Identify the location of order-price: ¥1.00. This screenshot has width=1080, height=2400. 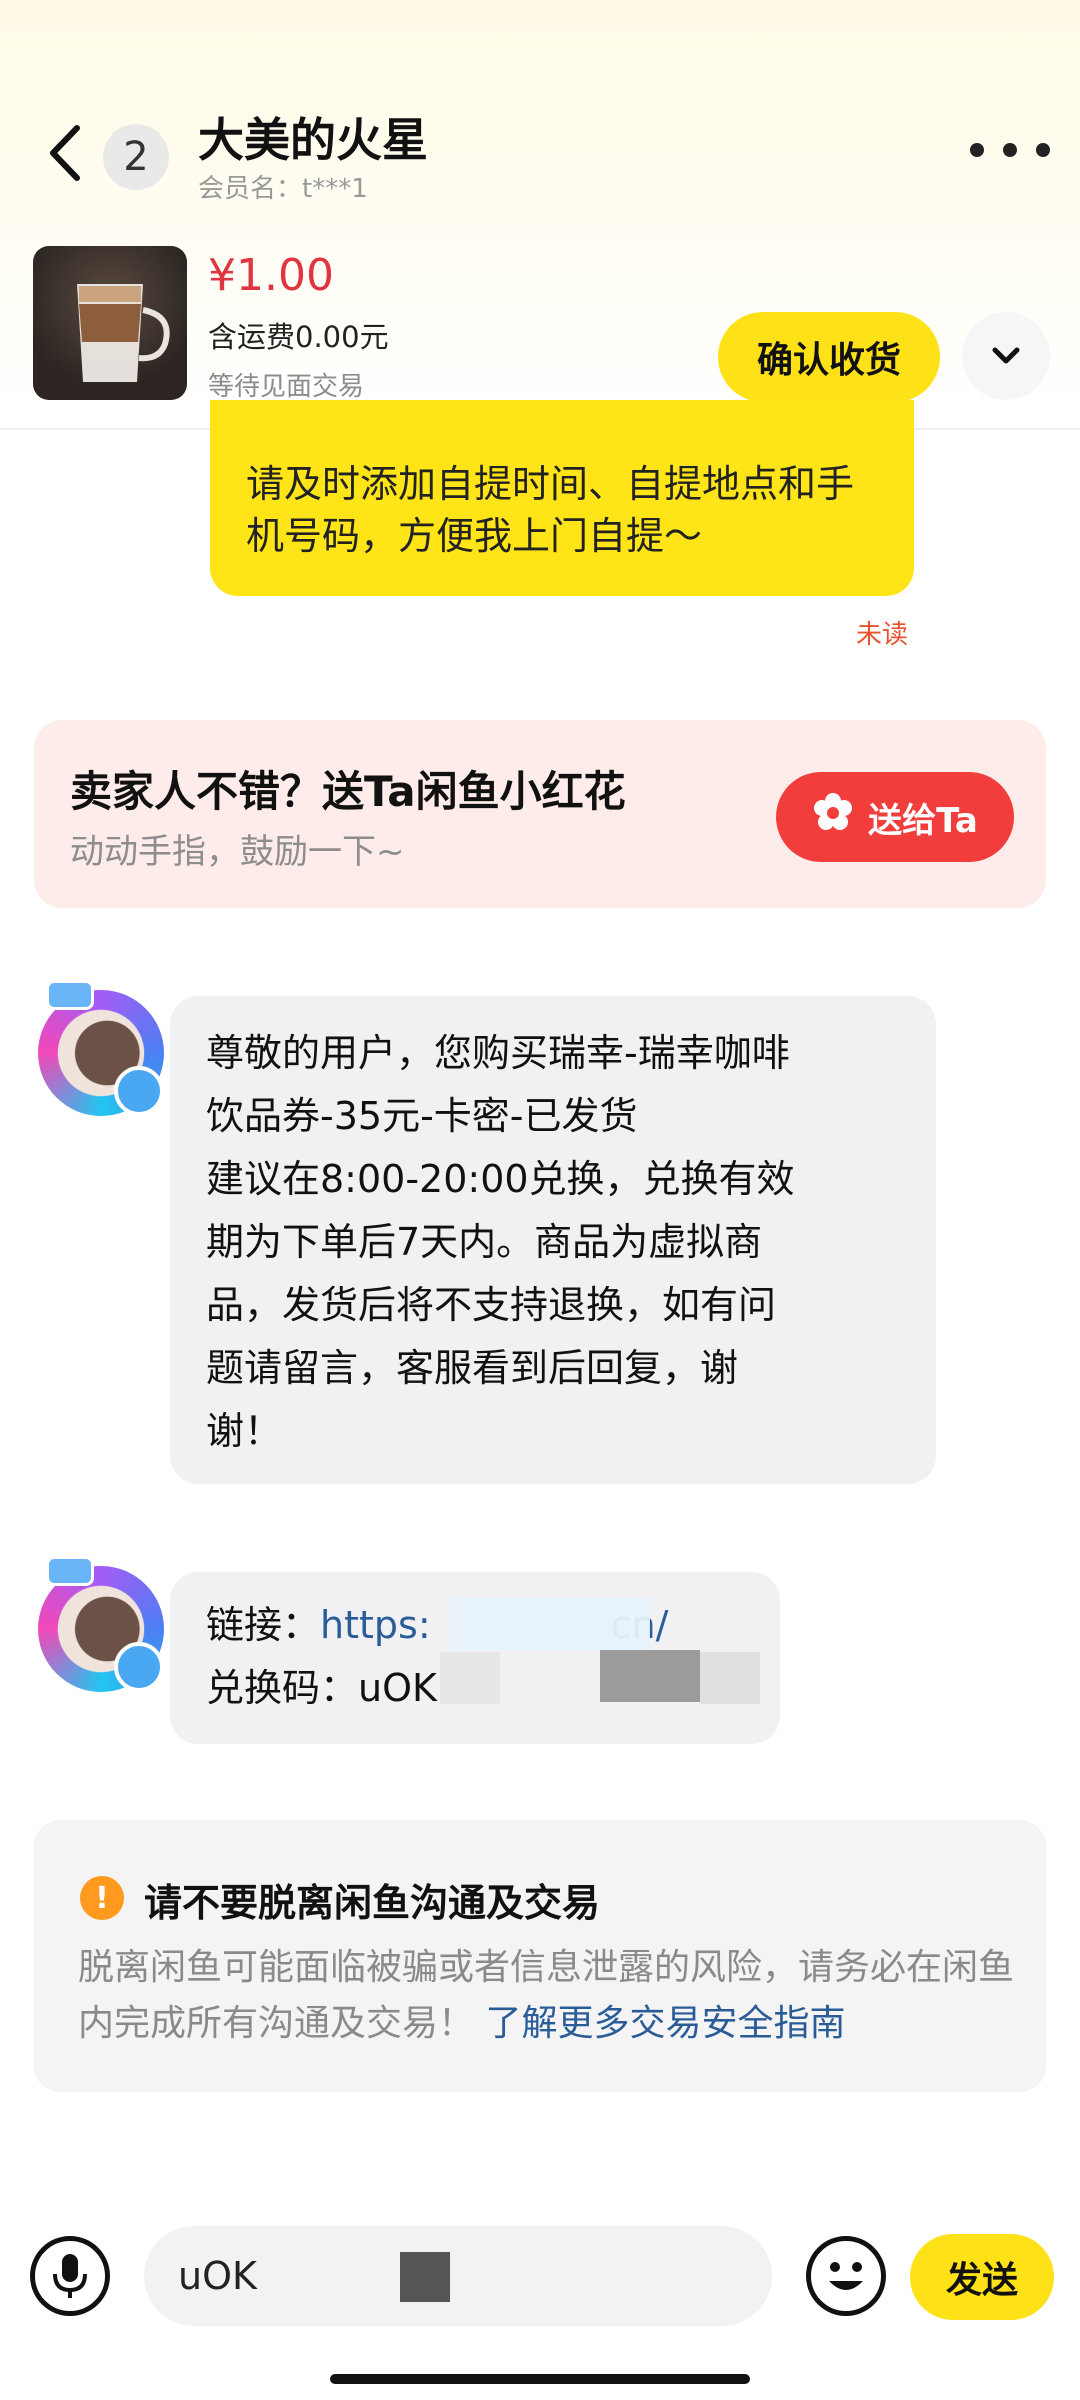
(271, 275).